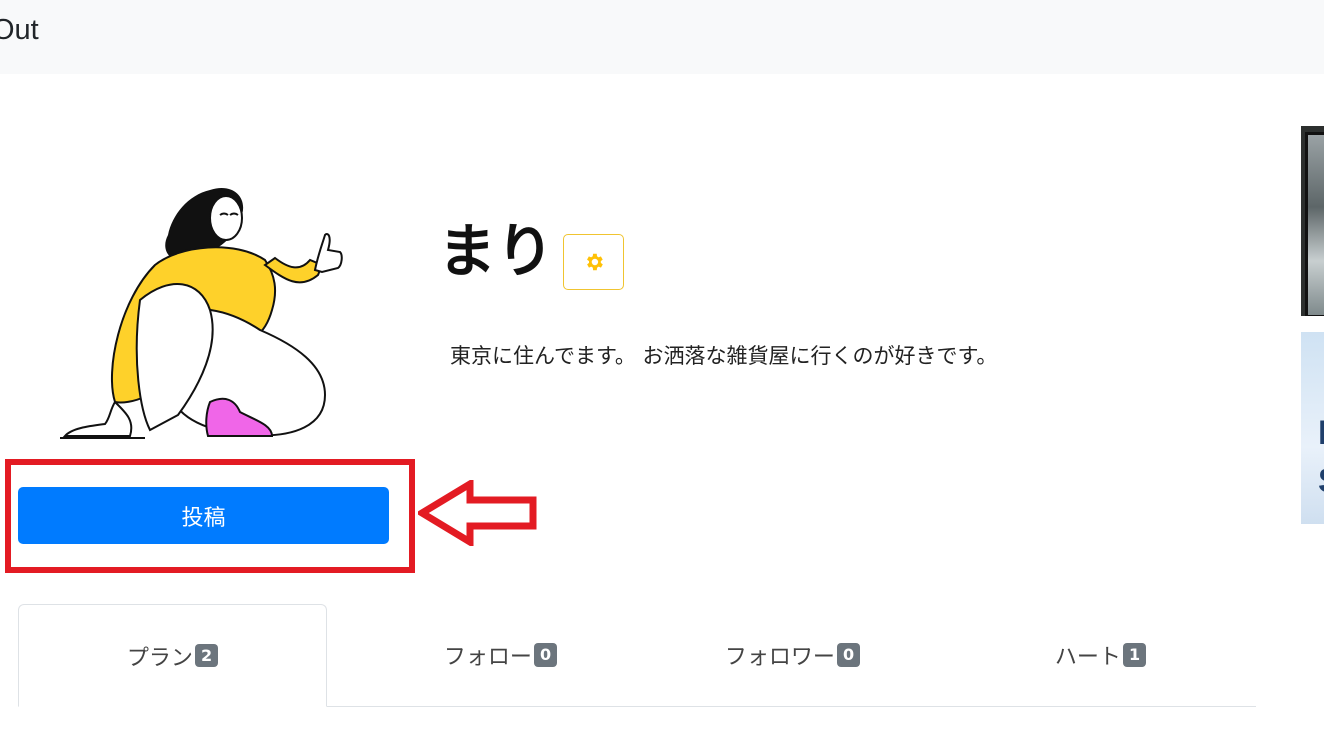 The width and height of the screenshot is (1324, 745). Describe the element at coordinates (1087, 657) in the screenshot. I see `tab-label: ハート` at that location.